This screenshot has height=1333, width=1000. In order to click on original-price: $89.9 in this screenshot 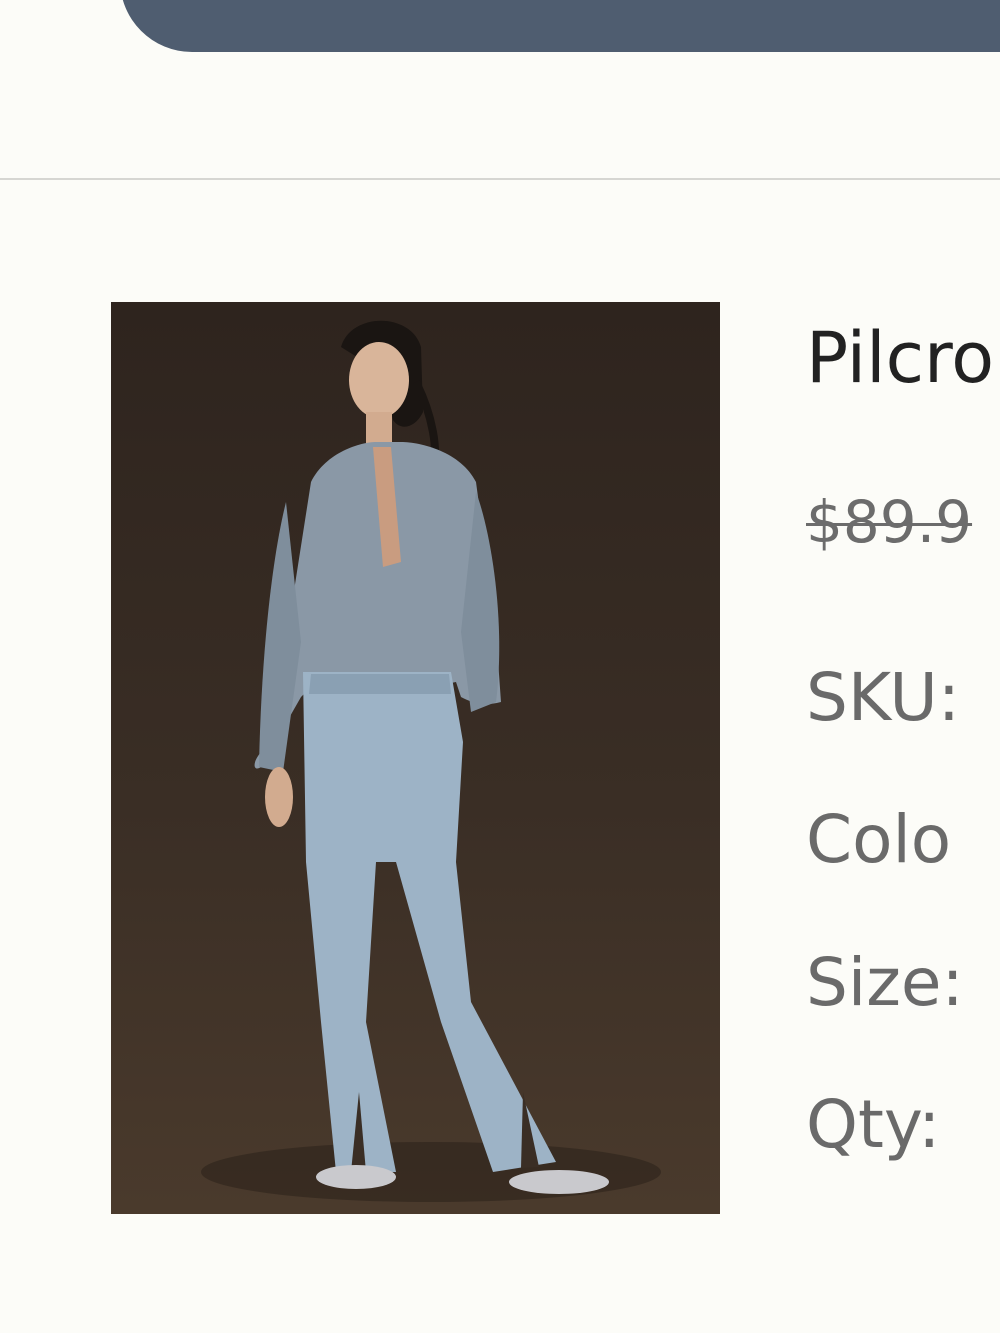, I will do `click(889, 522)`.